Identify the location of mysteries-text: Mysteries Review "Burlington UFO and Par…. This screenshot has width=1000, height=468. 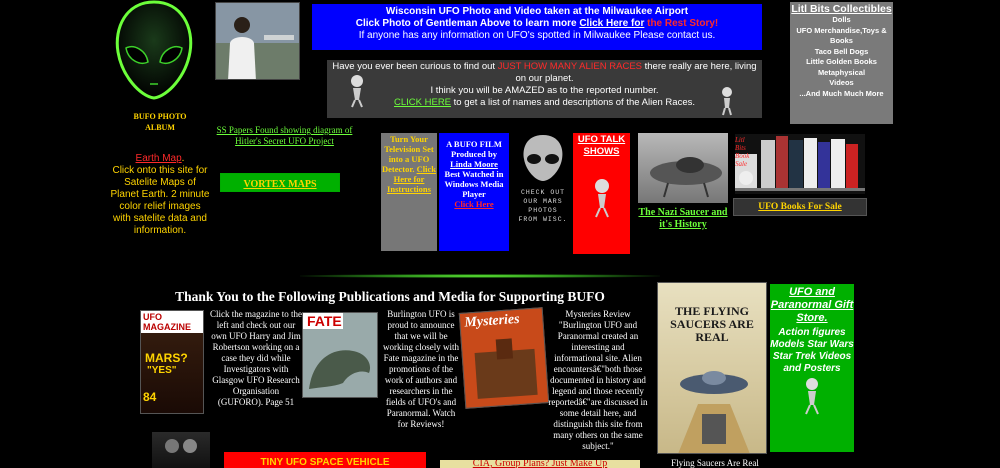
(598, 380).